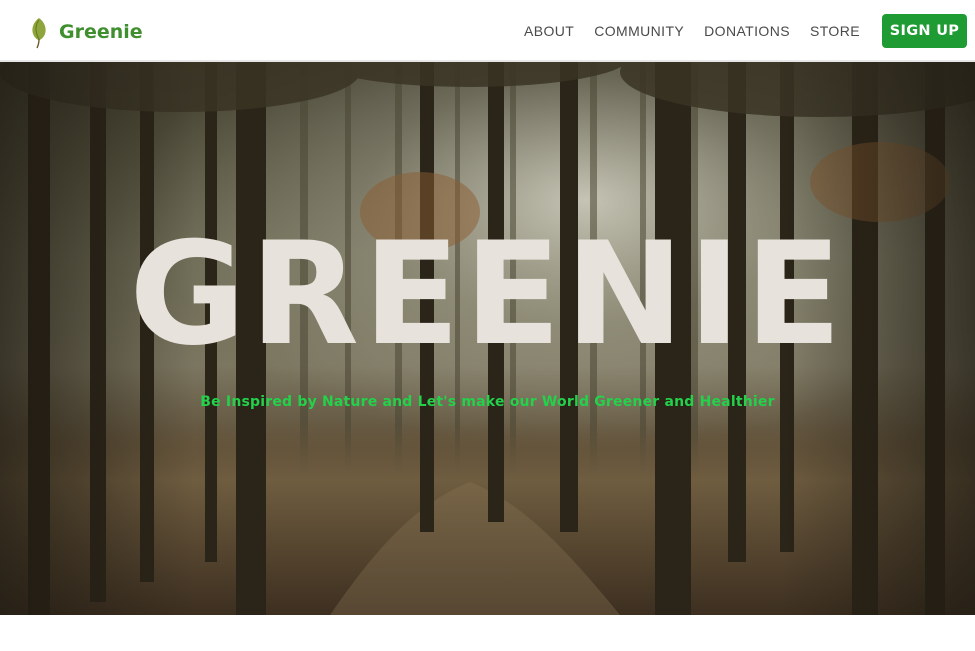 This screenshot has width=975, height=651. Describe the element at coordinates (549, 31) in the screenshot. I see `nav-about-link: ABOUT` at that location.